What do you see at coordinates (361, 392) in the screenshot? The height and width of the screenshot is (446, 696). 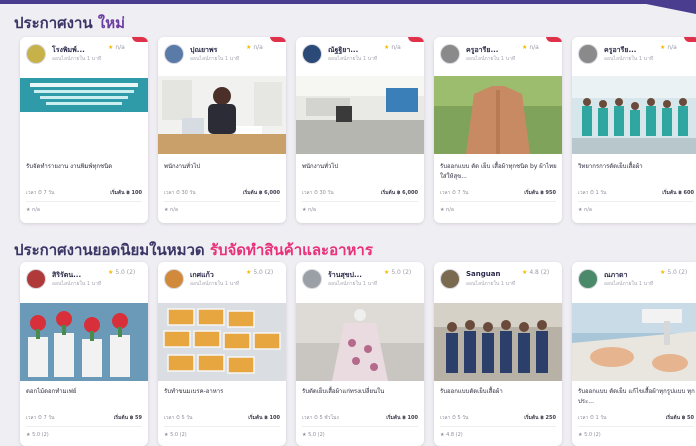 I see `job-title: รับตัดเย็บเสื้อผ้าแก่ทรงเปลี่ยนใน` at bounding box center [361, 392].